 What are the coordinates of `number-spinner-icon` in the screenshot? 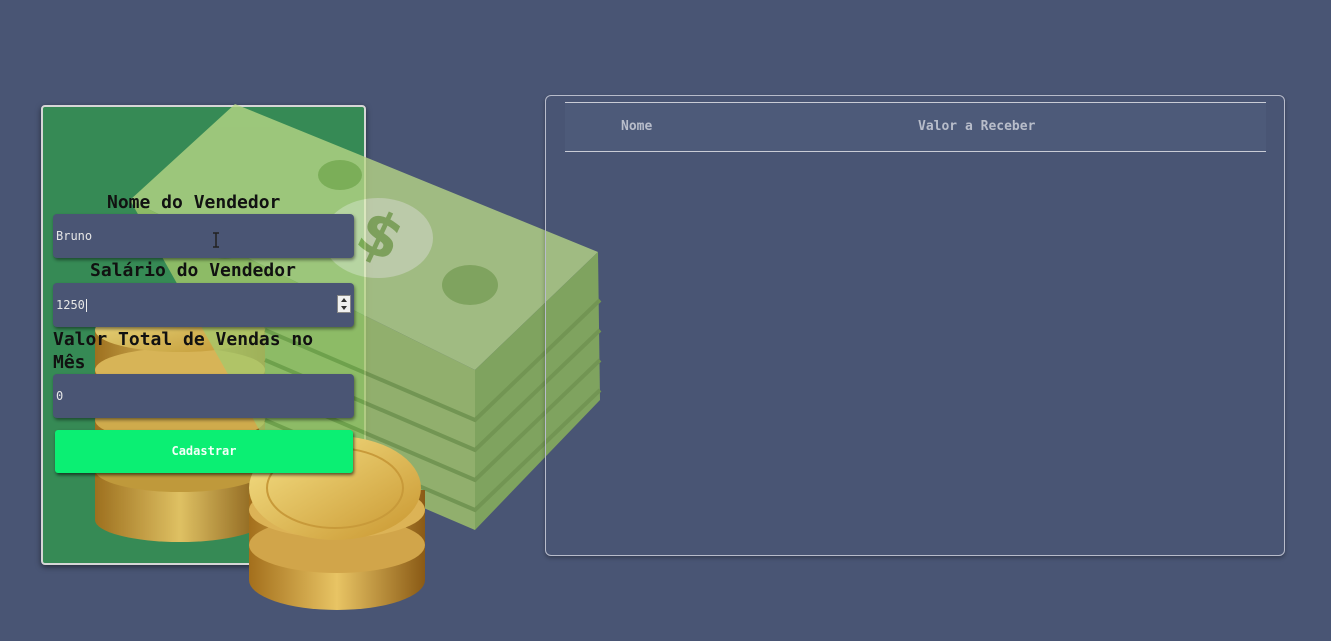 It's located at (344, 304).